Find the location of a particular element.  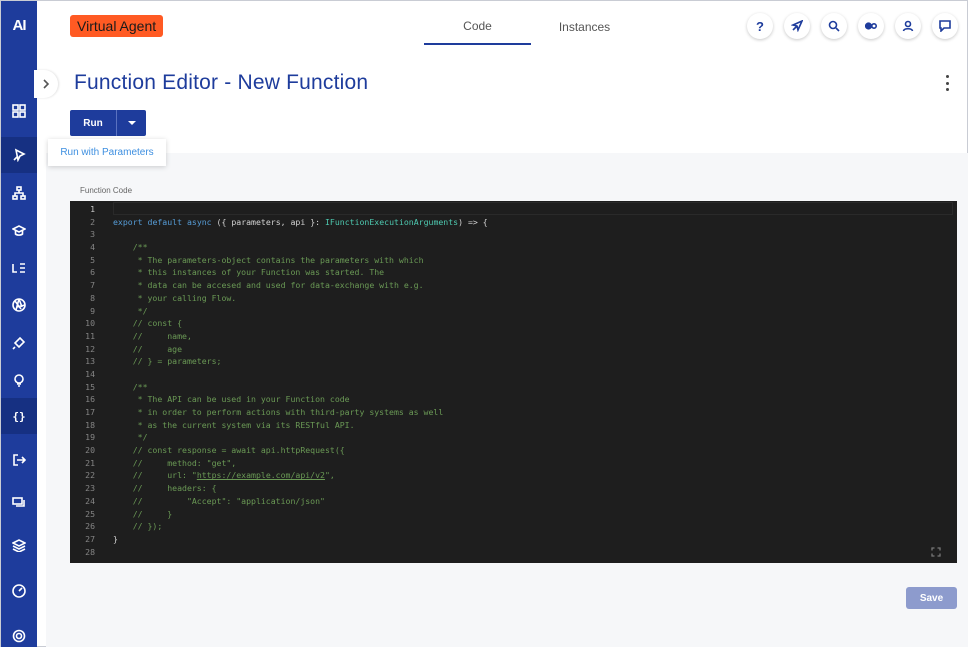

header-actions: ? is located at coordinates (857, 26).